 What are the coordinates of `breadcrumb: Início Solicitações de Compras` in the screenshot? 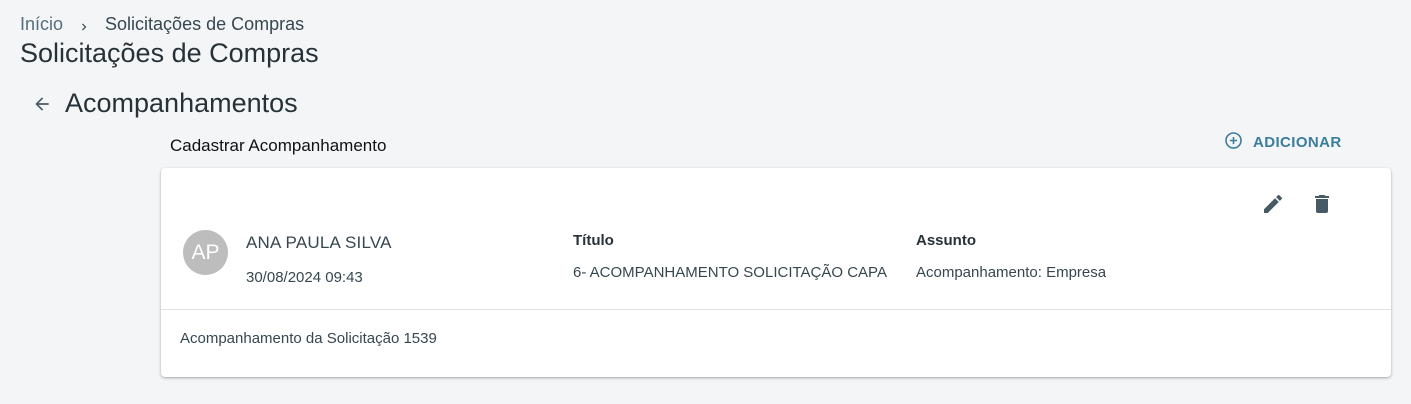 It's located at (162, 24).